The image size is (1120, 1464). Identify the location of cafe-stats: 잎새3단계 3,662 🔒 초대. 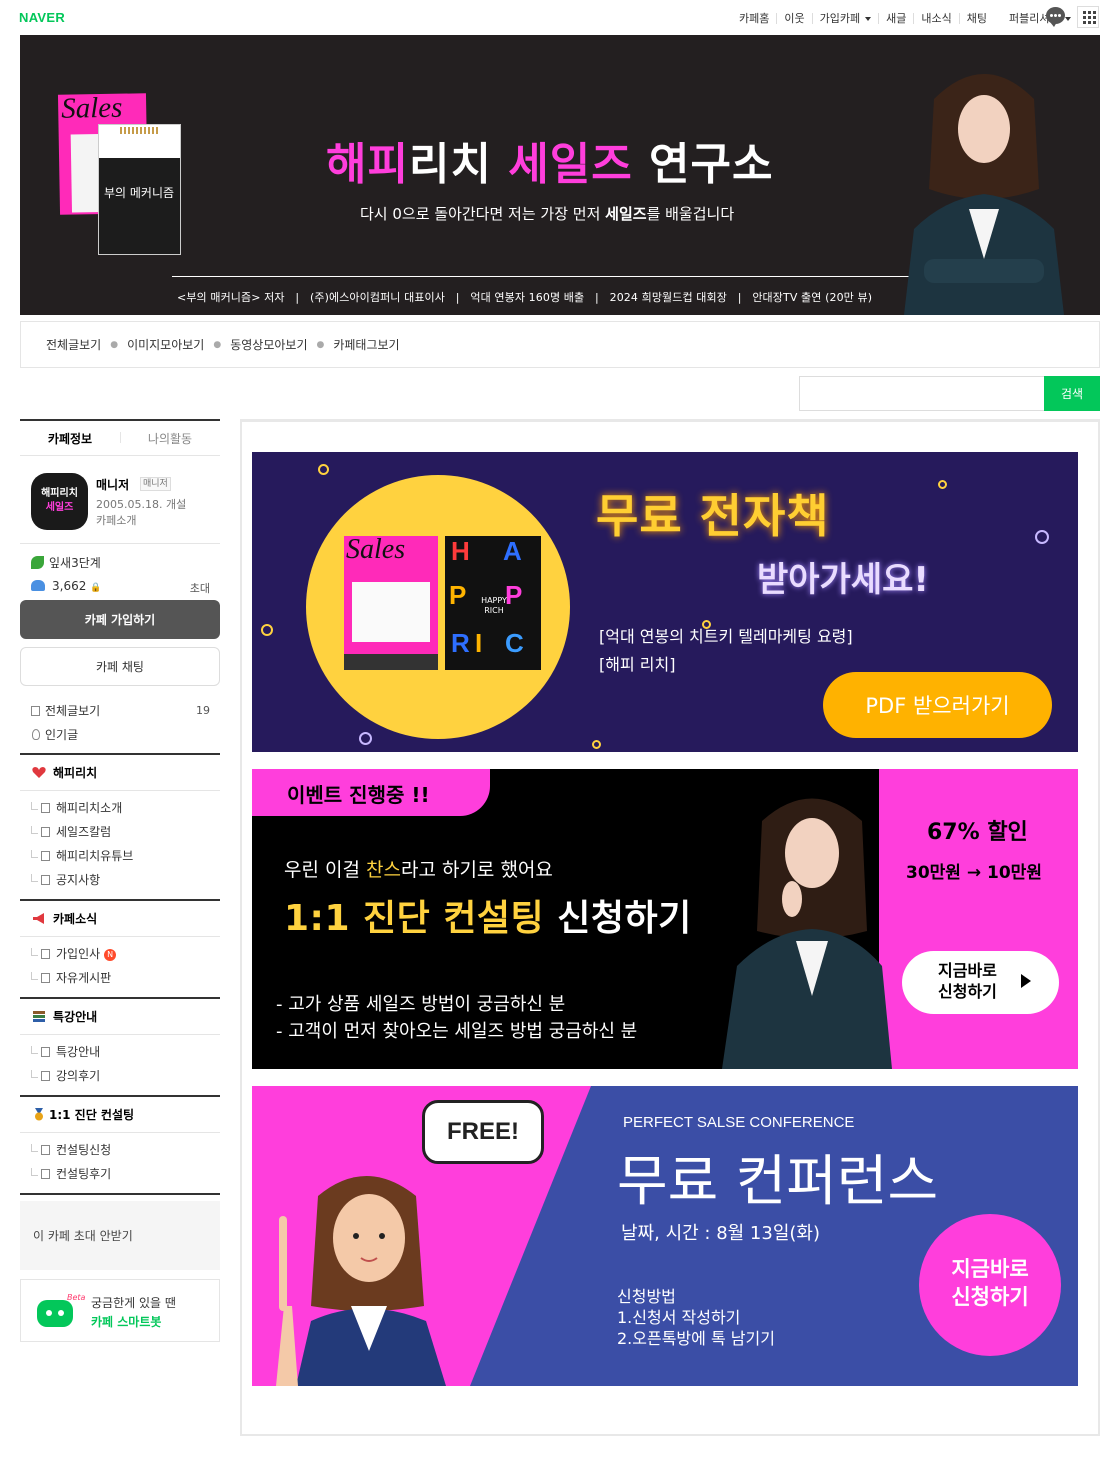
(120, 572).